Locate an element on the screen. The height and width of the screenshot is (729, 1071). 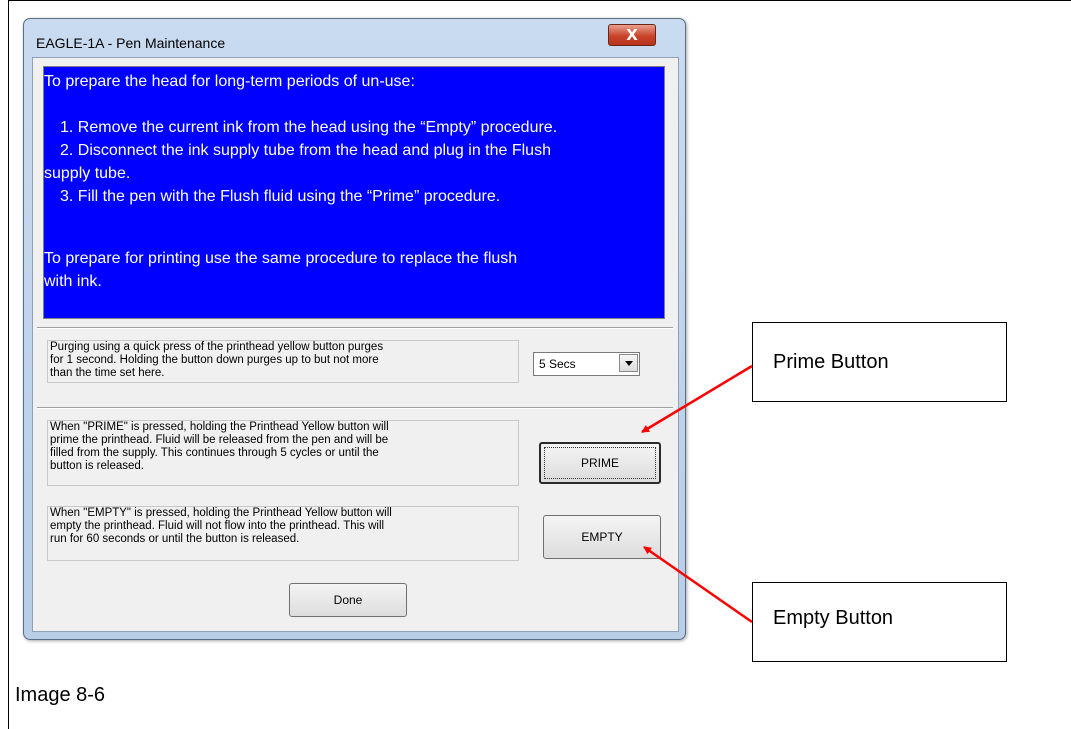
empty-arrow is located at coordinates (698, 584).